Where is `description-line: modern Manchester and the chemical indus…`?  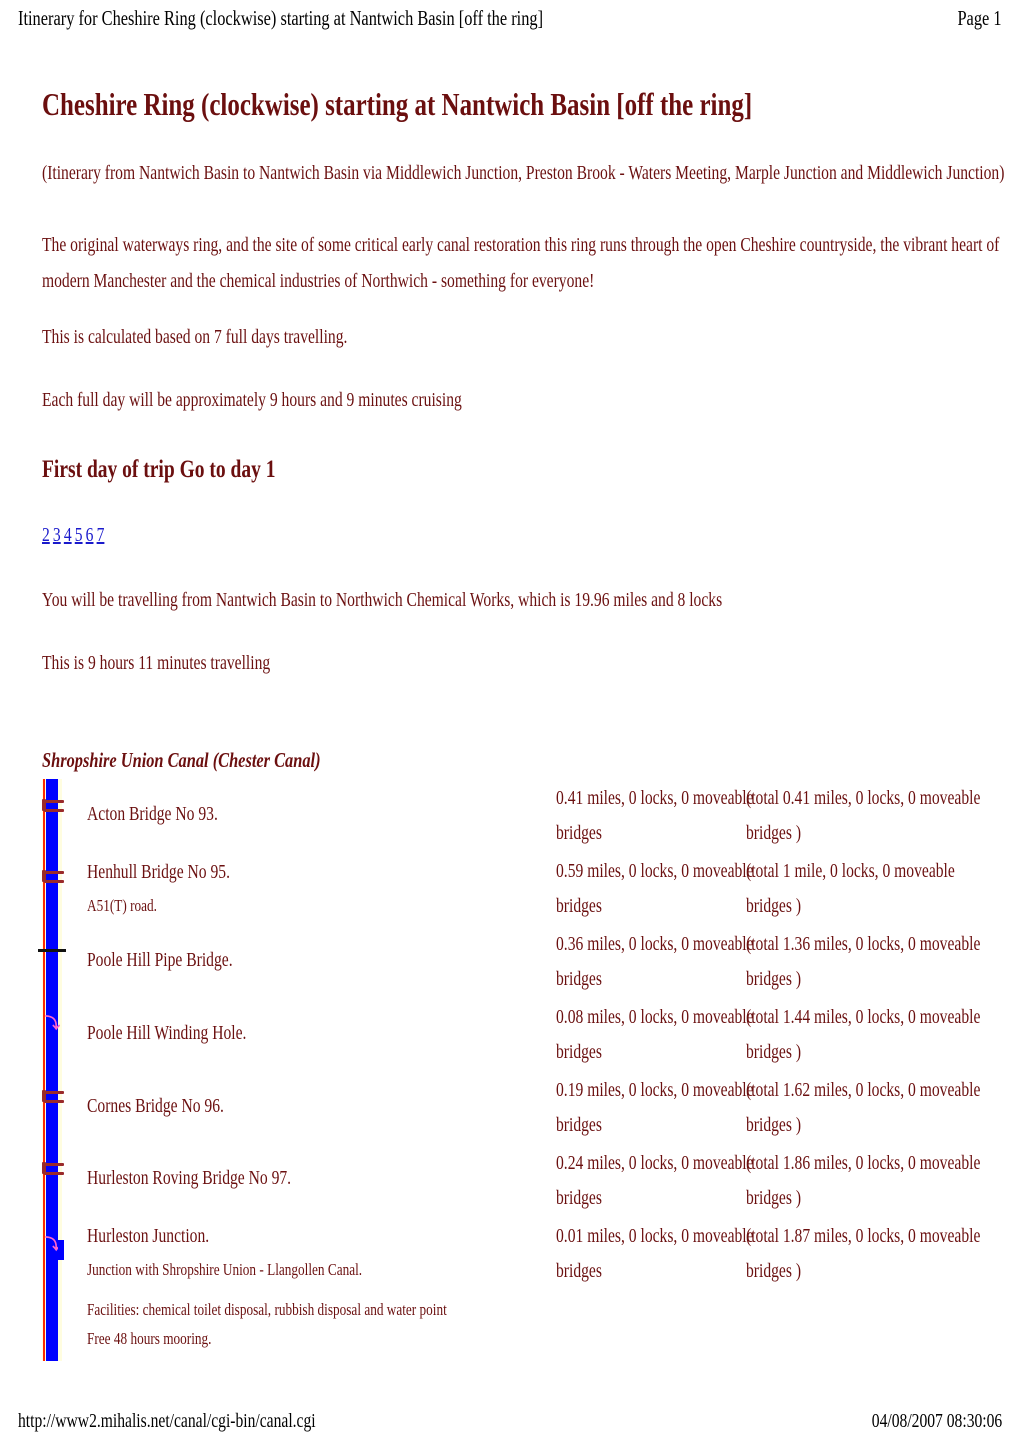 description-line: modern Manchester and the chemical indus… is located at coordinates (318, 281).